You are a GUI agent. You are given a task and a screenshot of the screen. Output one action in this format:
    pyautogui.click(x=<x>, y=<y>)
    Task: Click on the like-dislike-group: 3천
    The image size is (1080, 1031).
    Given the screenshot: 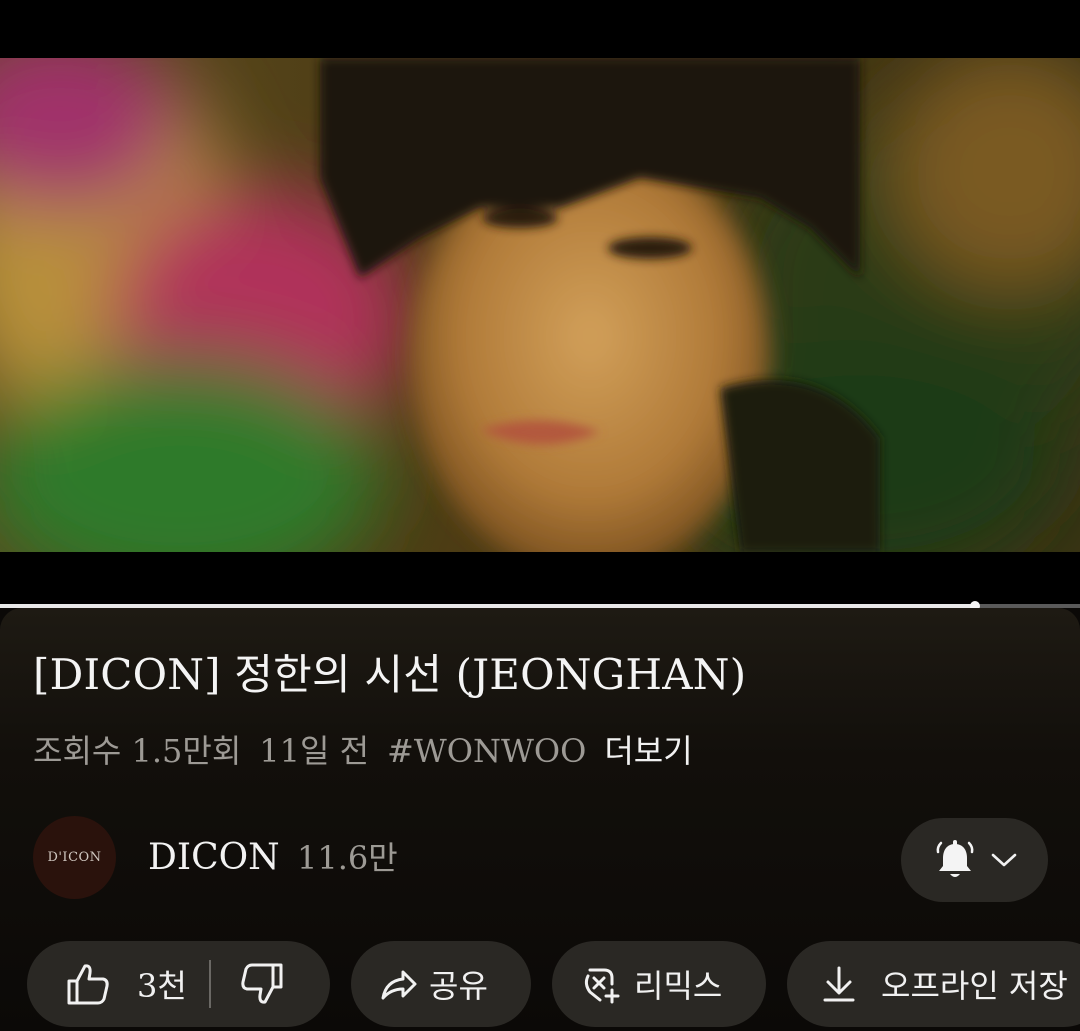 What is the action you would take?
    pyautogui.click(x=178, y=984)
    